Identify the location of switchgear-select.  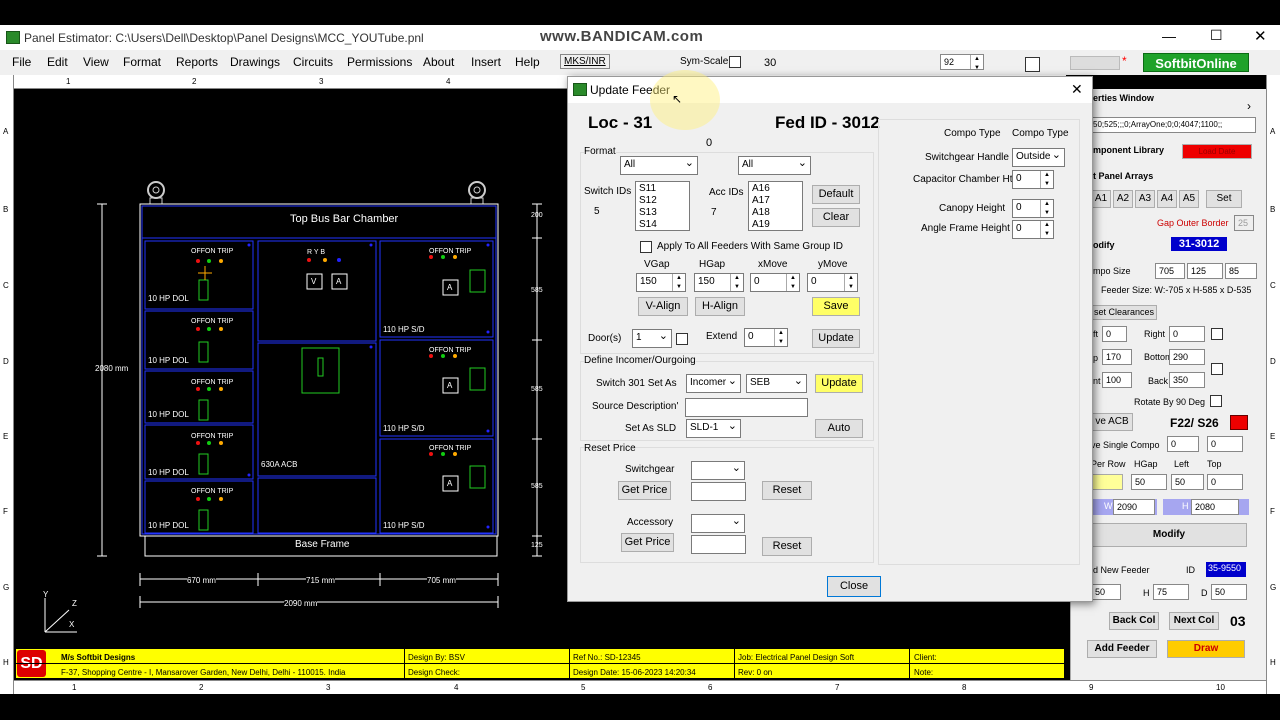
(718, 470).